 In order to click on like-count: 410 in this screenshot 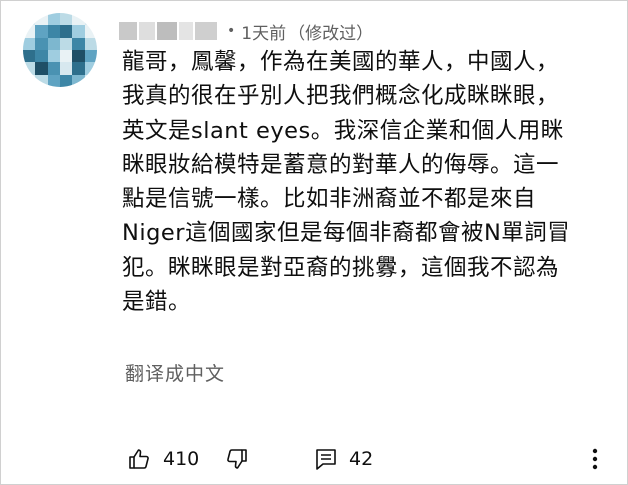, I will do `click(181, 459)`.